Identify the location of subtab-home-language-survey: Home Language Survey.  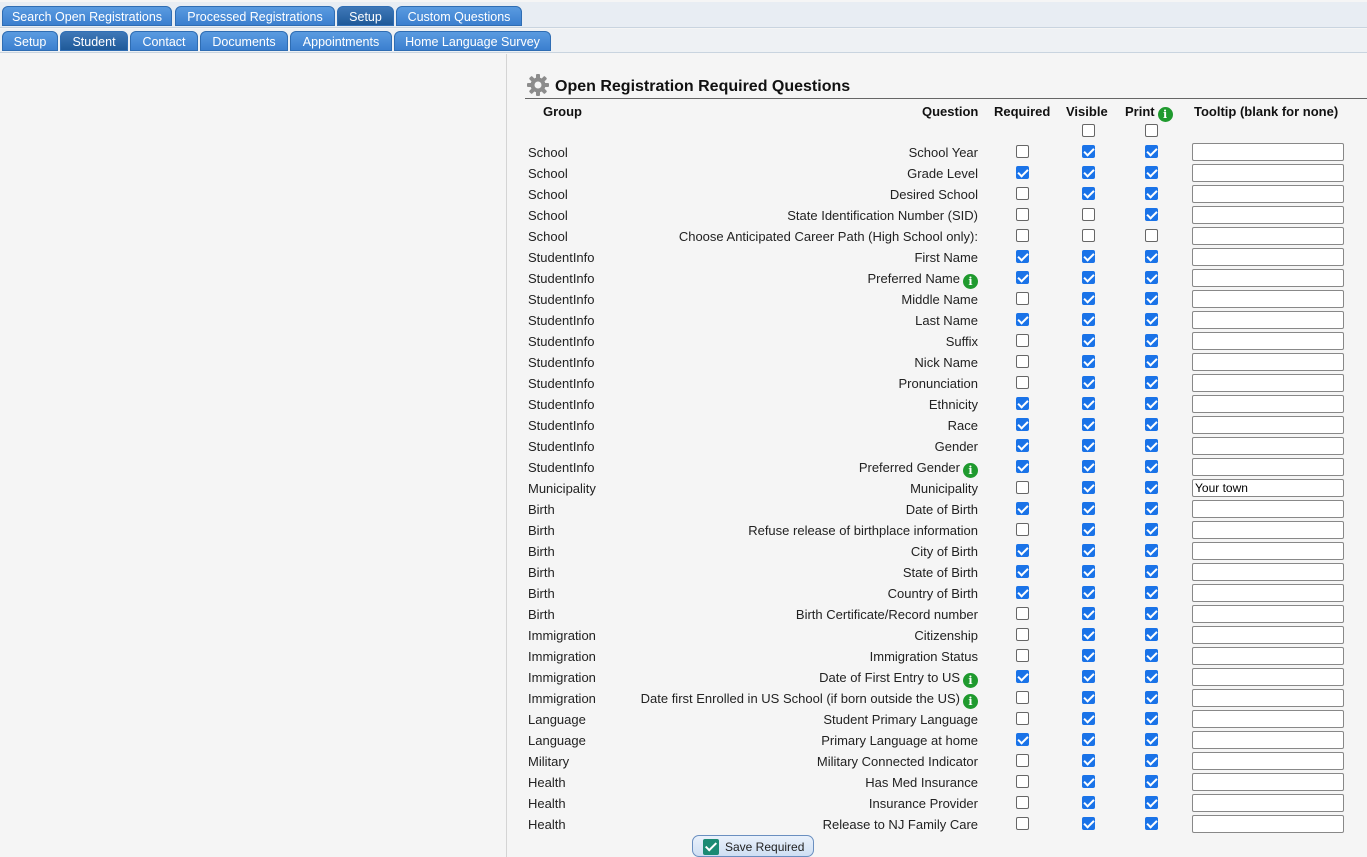
(472, 41).